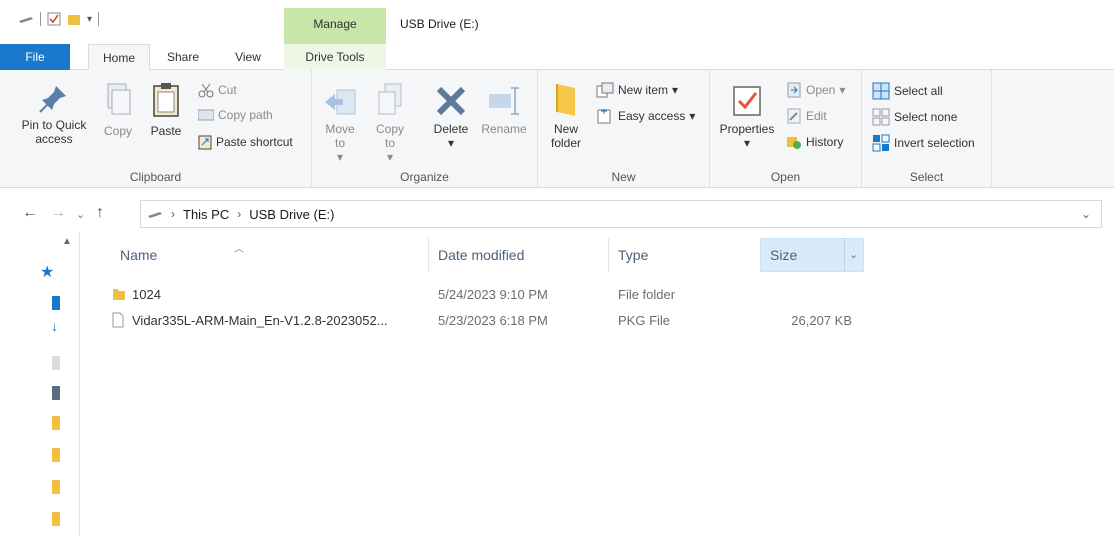 The width and height of the screenshot is (1114, 536). I want to click on file-date: 5/24/2023 9:10 PM, so click(493, 294).